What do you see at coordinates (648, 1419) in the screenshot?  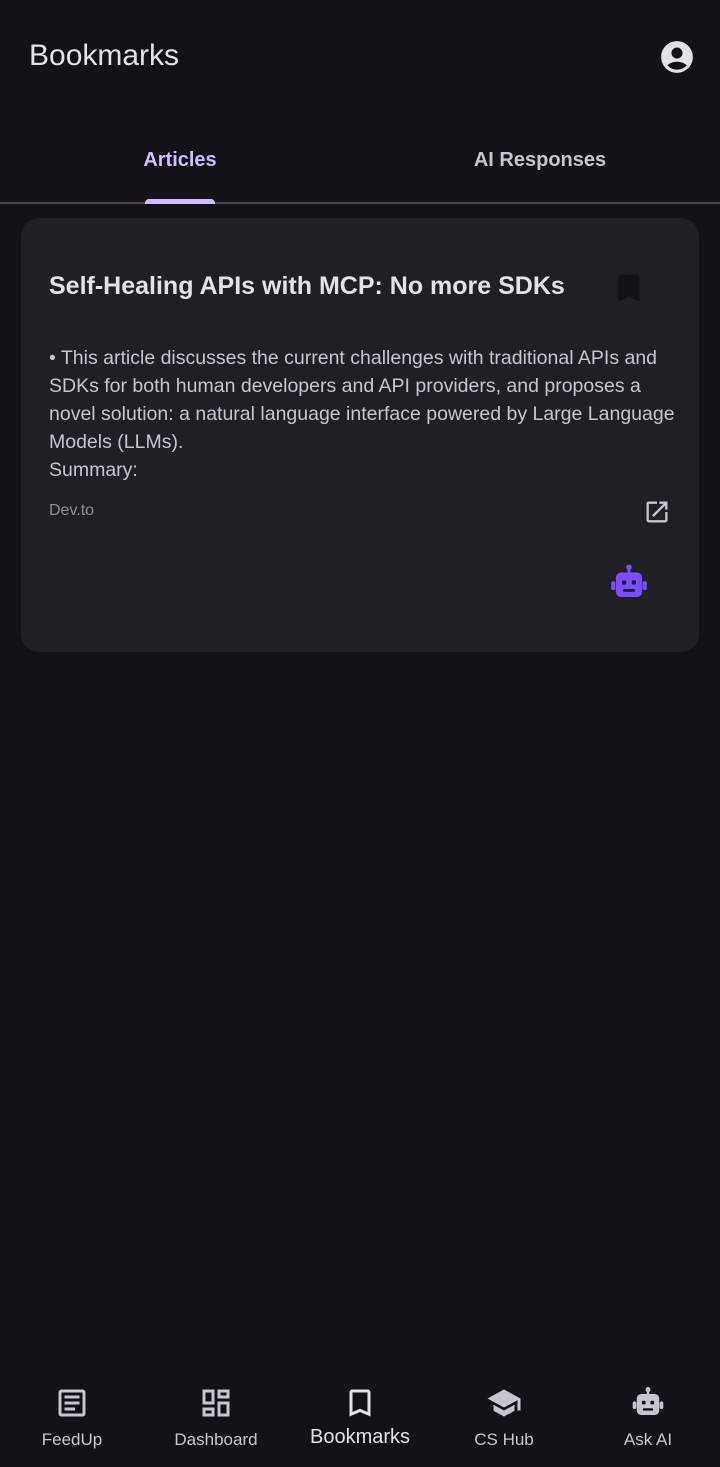 I see `nav-item-ask-ai: Ask AI` at bounding box center [648, 1419].